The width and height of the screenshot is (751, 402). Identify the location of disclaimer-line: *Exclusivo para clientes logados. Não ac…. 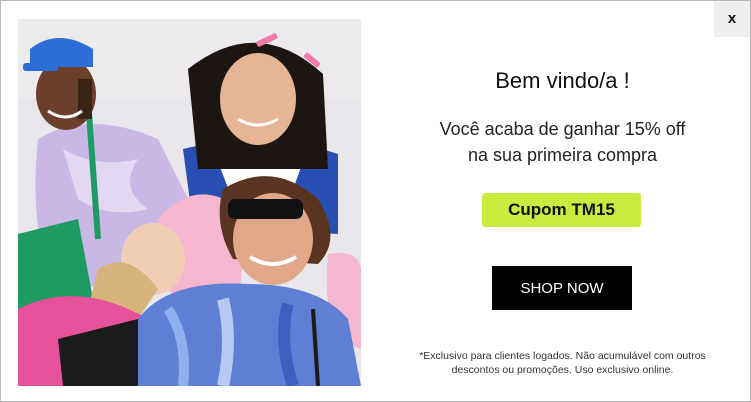
(562, 356).